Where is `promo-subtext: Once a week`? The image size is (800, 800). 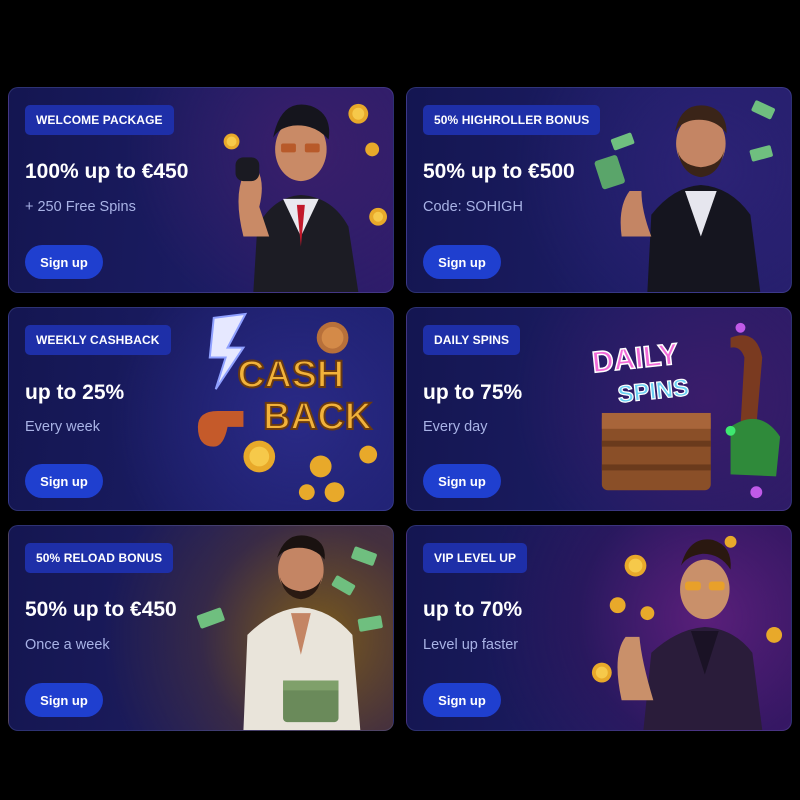
promo-subtext: Once a week is located at coordinates (67, 645).